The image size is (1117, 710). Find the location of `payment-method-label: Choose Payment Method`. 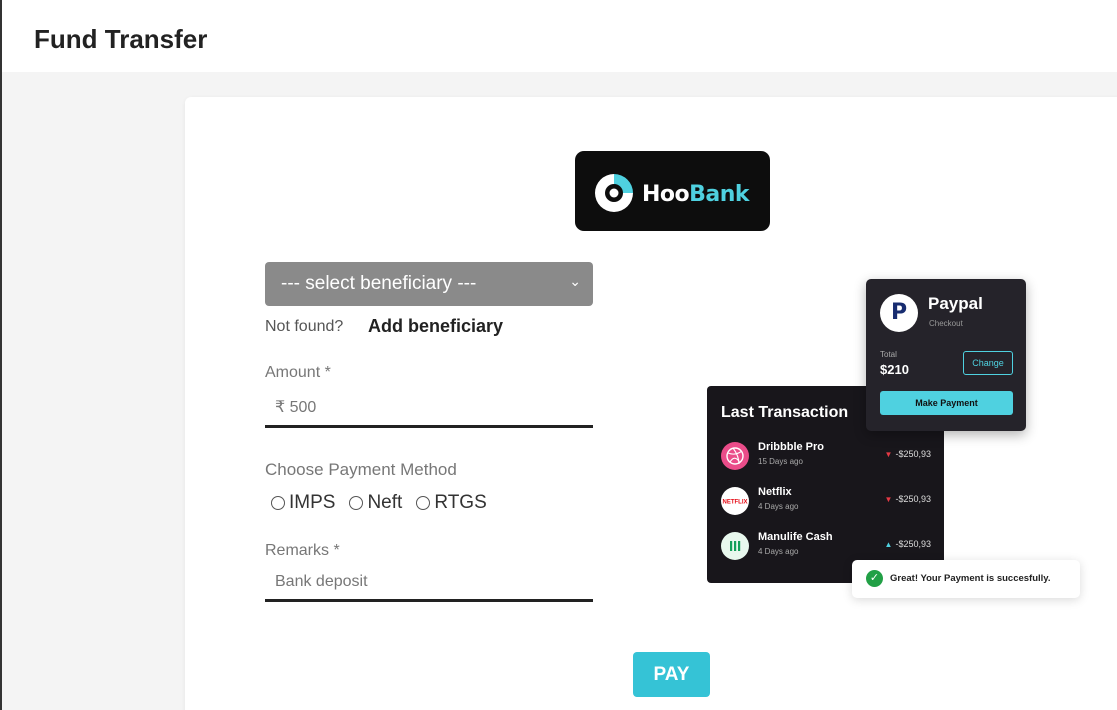

payment-method-label: Choose Payment Method is located at coordinates (361, 469).